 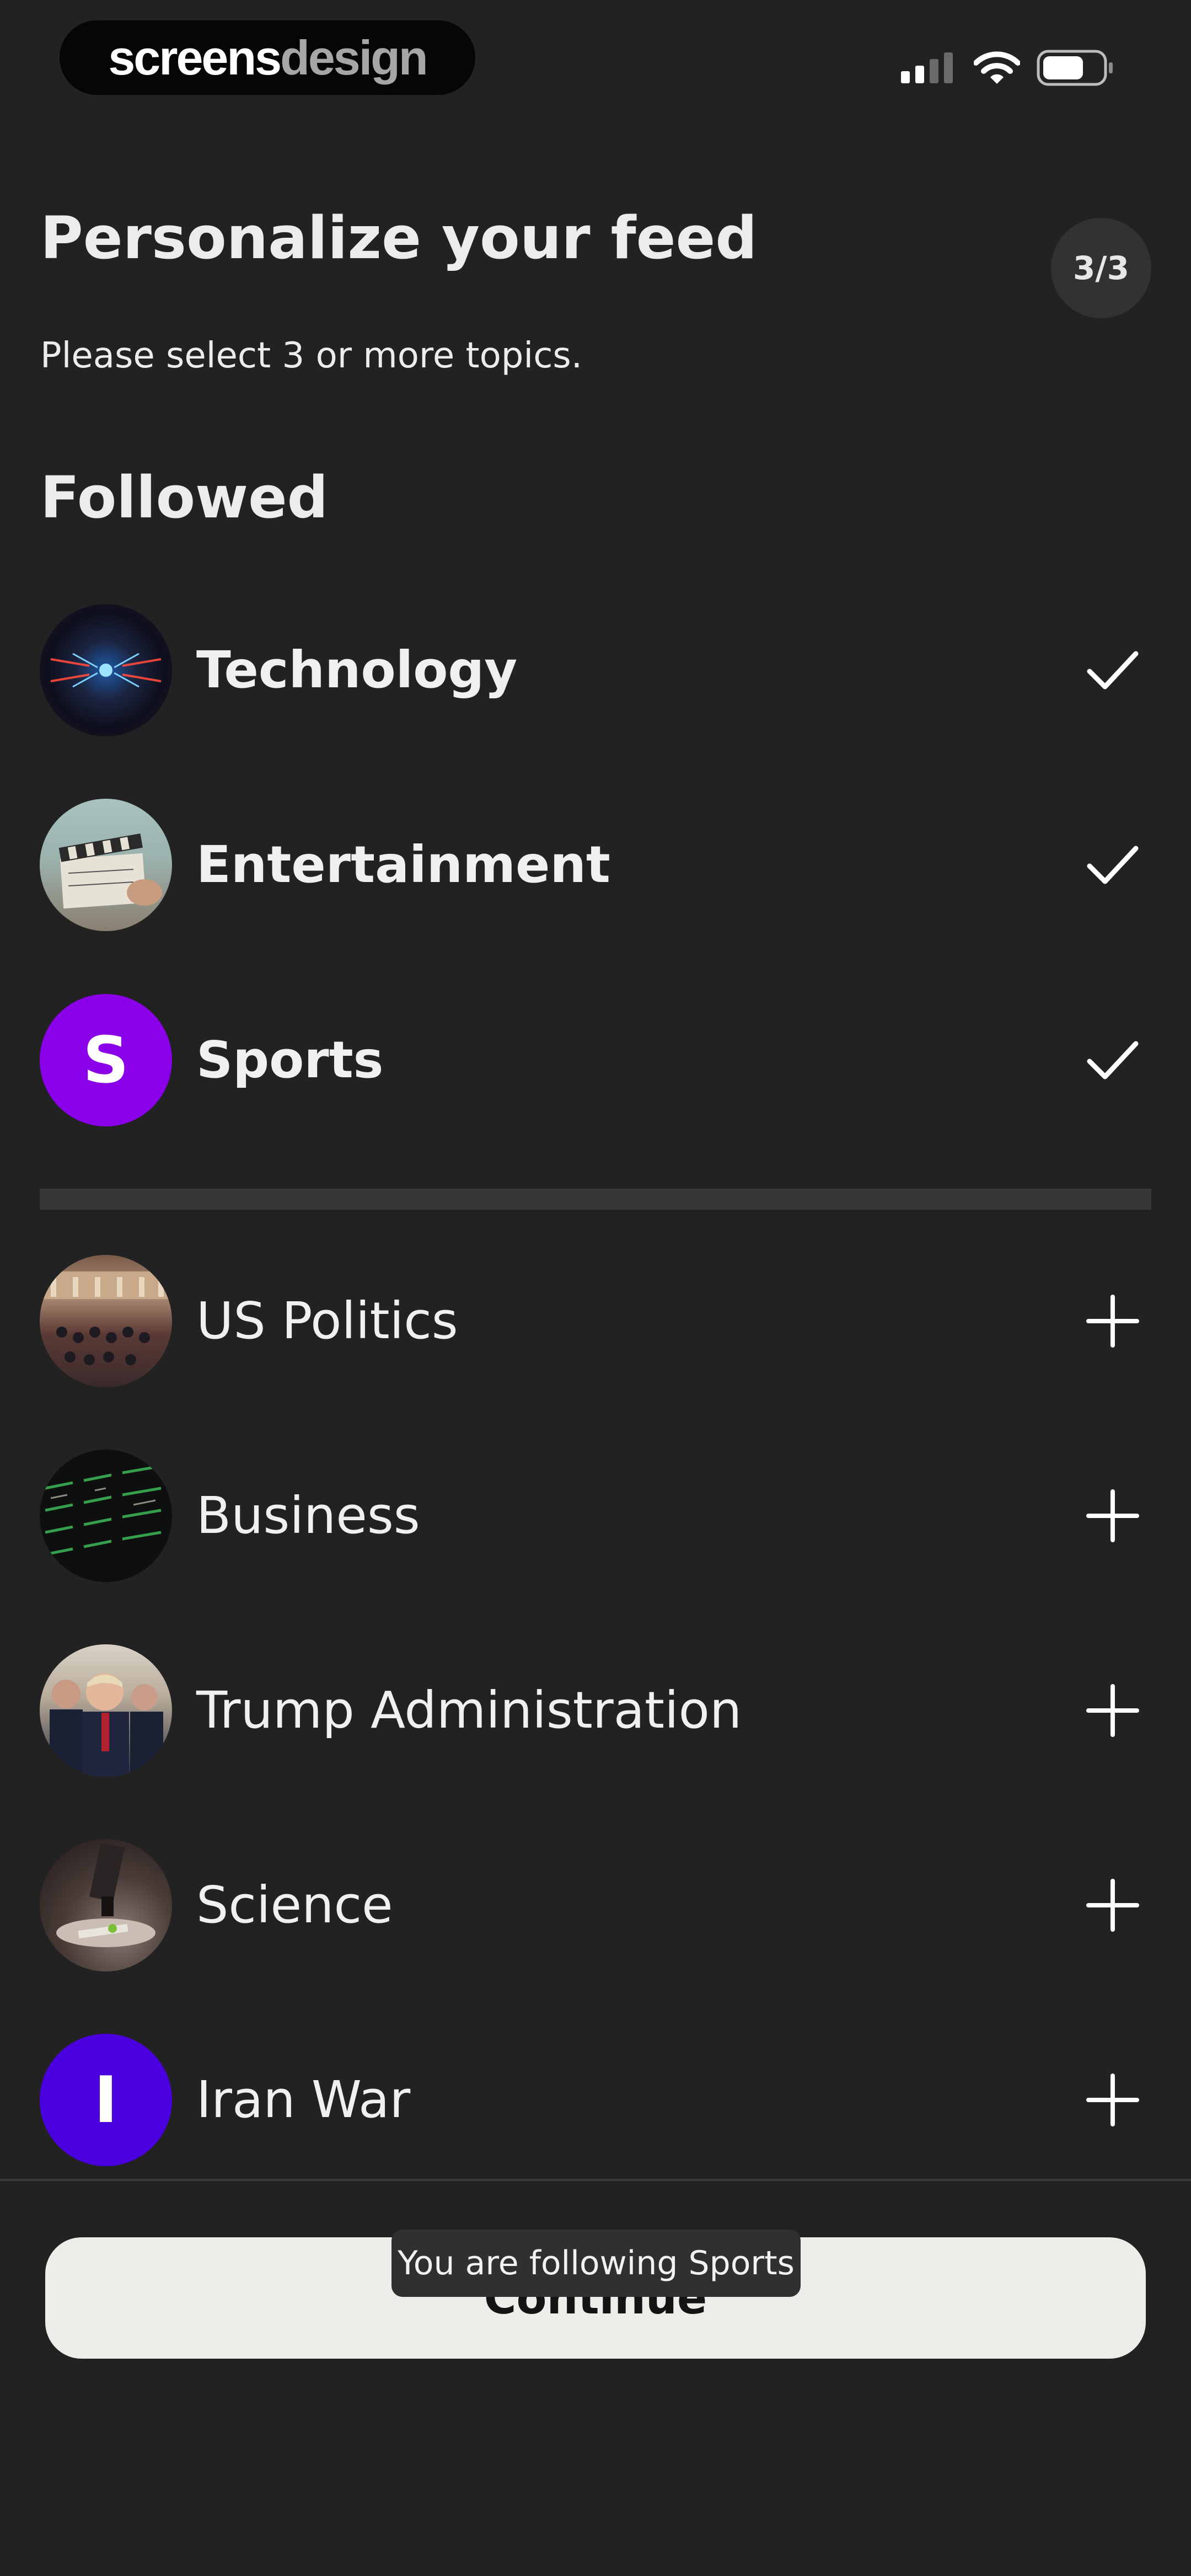 What do you see at coordinates (403, 864) in the screenshot?
I see `topic-label: Entertainment` at bounding box center [403, 864].